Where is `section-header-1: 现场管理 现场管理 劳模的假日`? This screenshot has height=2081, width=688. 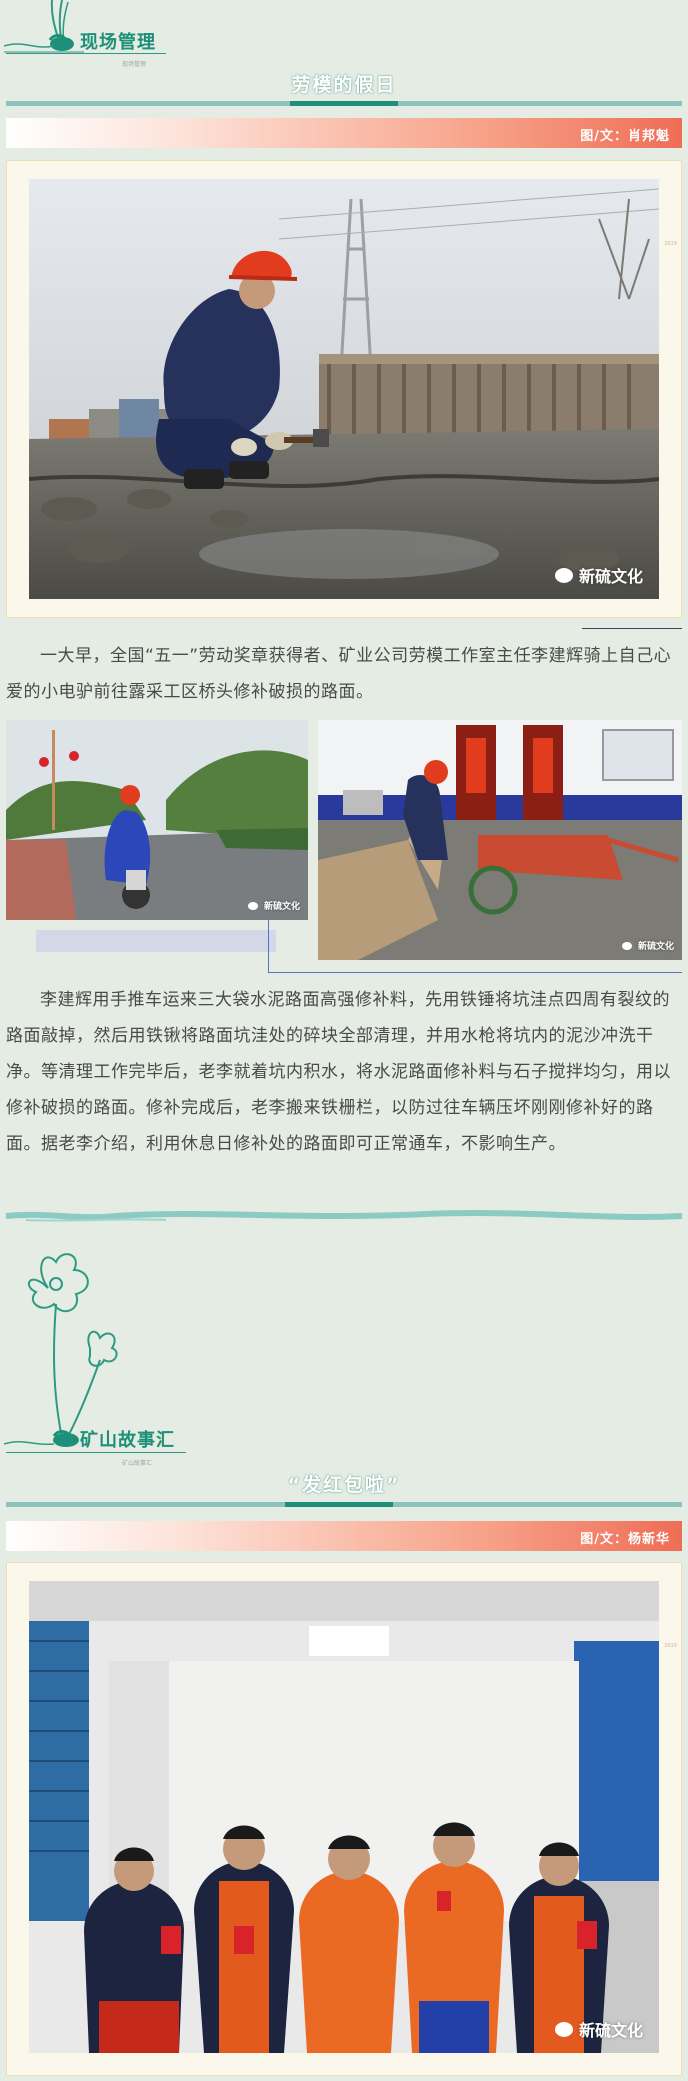
section-header-1: 现场管理 现场管理 劳模的假日 is located at coordinates (344, 57).